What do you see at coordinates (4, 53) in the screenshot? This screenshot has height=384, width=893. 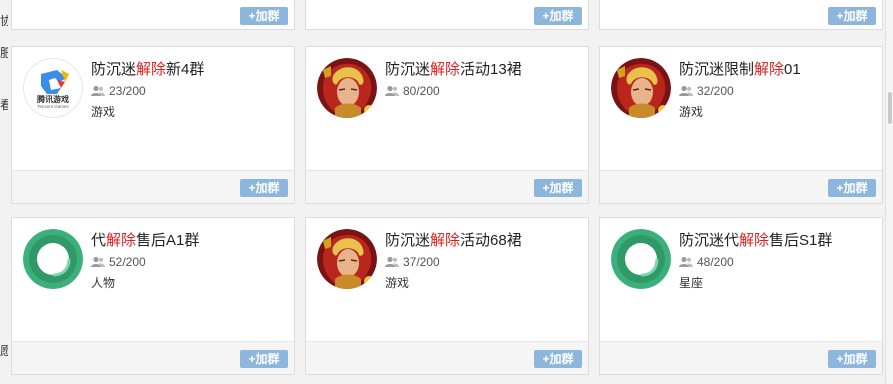 I see `left-glimpse-text: 肥` at bounding box center [4, 53].